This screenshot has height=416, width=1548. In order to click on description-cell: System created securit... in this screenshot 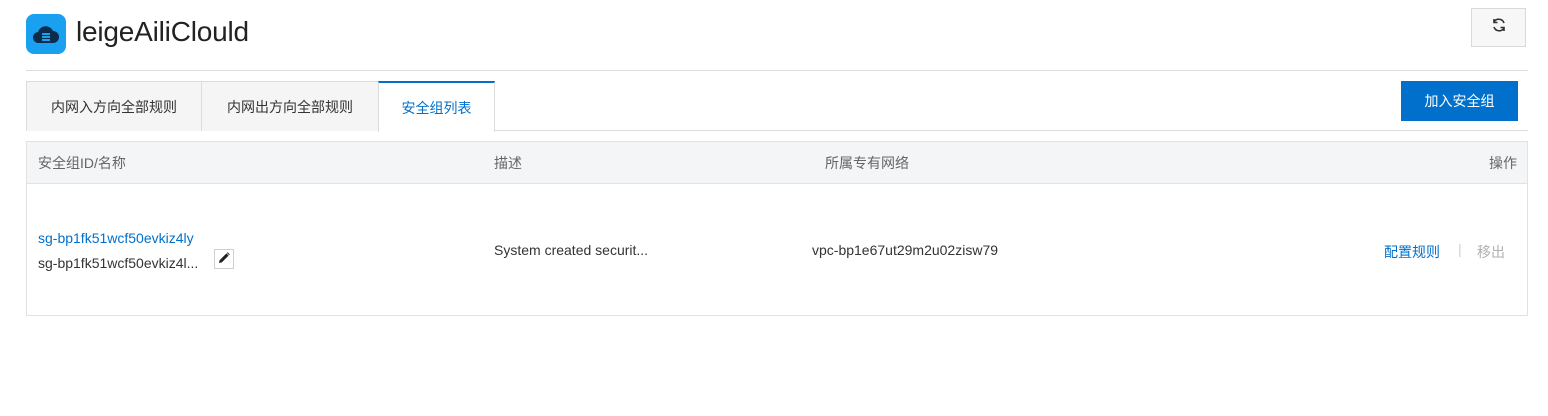, I will do `click(571, 250)`.